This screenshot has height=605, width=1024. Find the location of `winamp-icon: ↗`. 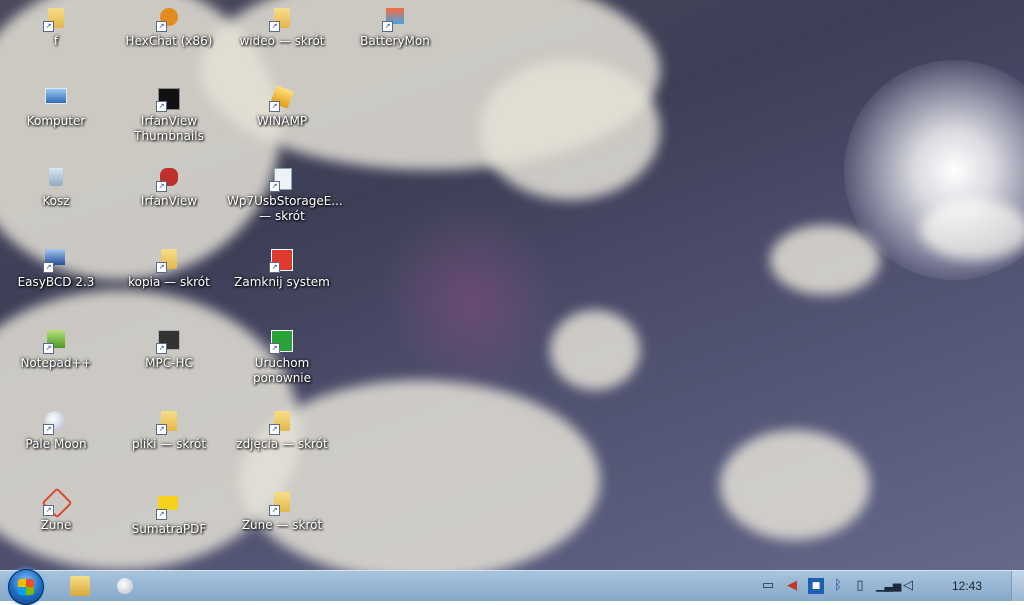

winamp-icon: ↗ is located at coordinates (281, 98).